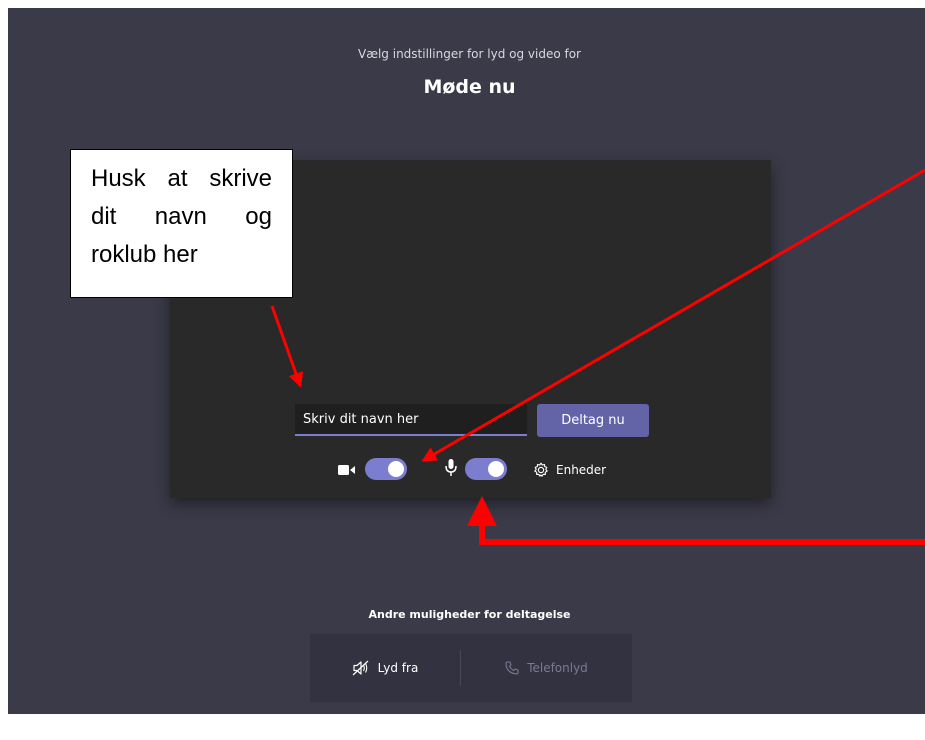 The image size is (925, 740). Describe the element at coordinates (386, 469) in the screenshot. I see `camera-toggle` at that location.